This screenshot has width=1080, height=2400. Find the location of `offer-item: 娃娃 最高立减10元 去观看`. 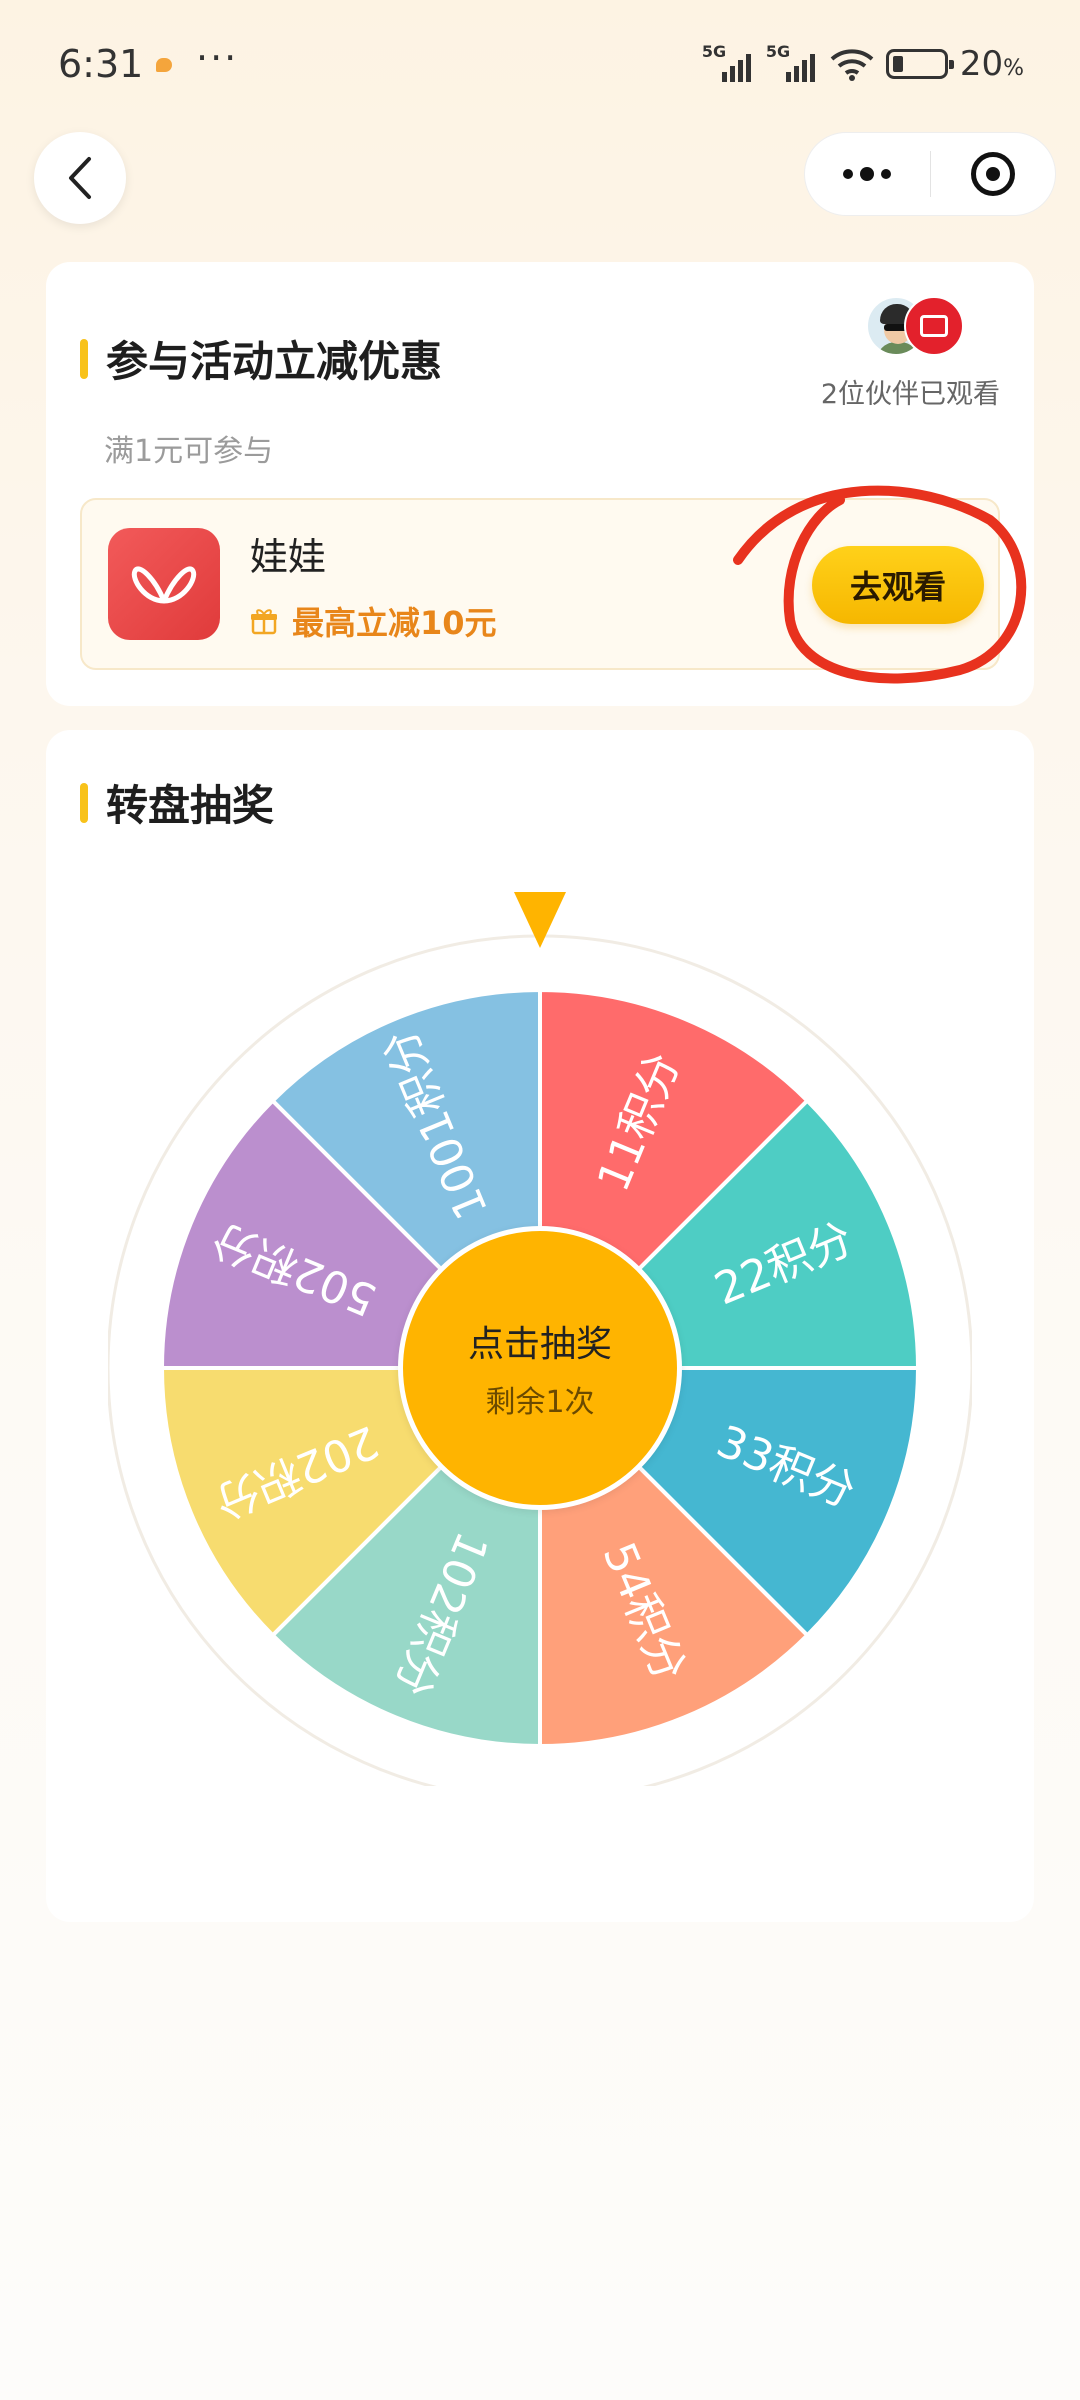

offer-item: 娃娃 最高立减10元 去观看 is located at coordinates (540, 584).